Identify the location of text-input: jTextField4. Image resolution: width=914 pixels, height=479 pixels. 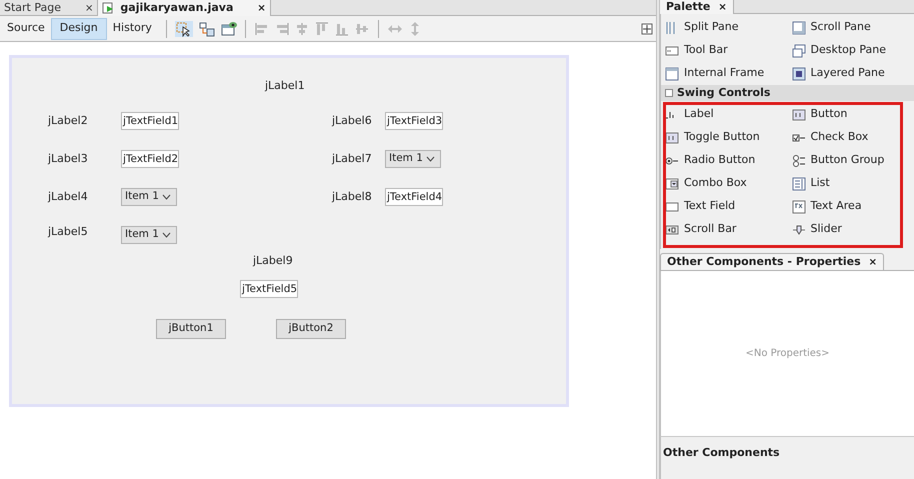
(414, 197).